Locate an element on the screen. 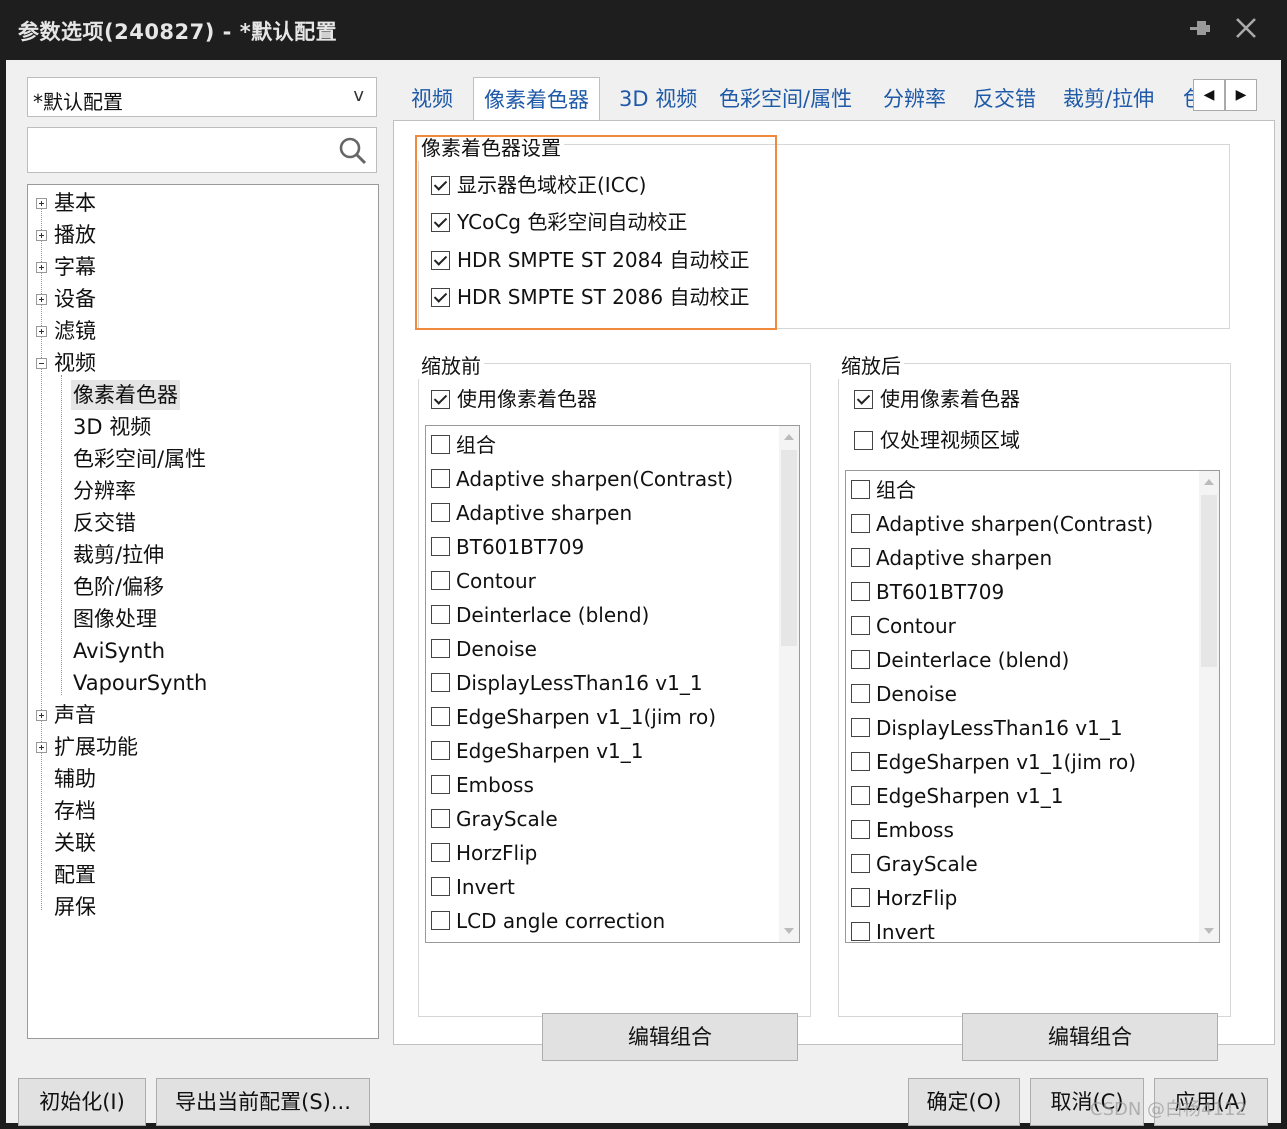 The width and height of the screenshot is (1287, 1129). pre-resize-label: 缩放前 is located at coordinates (451, 364).